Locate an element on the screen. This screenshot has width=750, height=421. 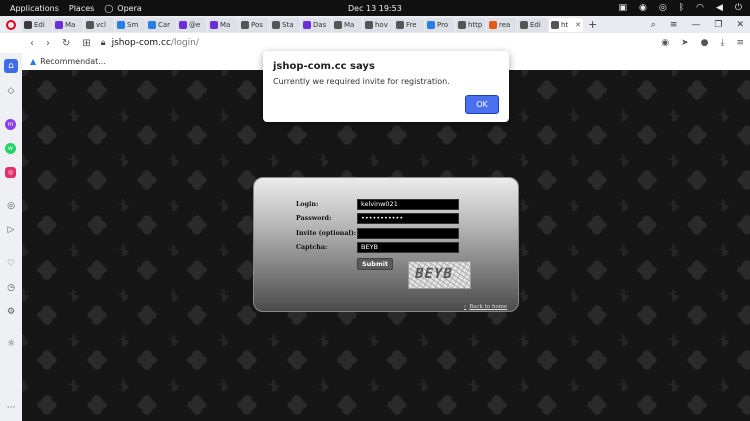
settings-icon: ⚙ is located at coordinates (11, 312).